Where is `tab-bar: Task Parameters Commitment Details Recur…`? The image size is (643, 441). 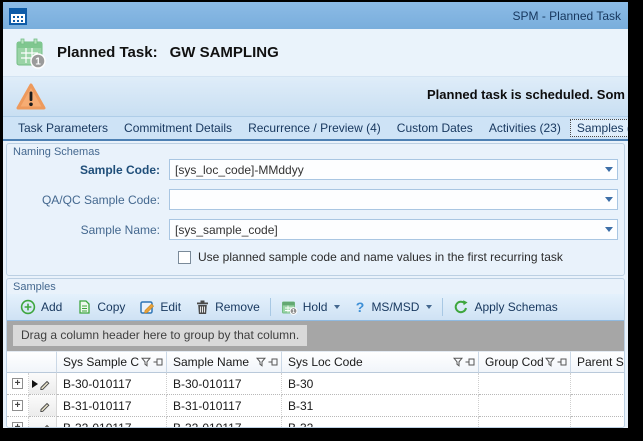
tab-bar: Task Parameters Commitment Details Recur… is located at coordinates (315, 129).